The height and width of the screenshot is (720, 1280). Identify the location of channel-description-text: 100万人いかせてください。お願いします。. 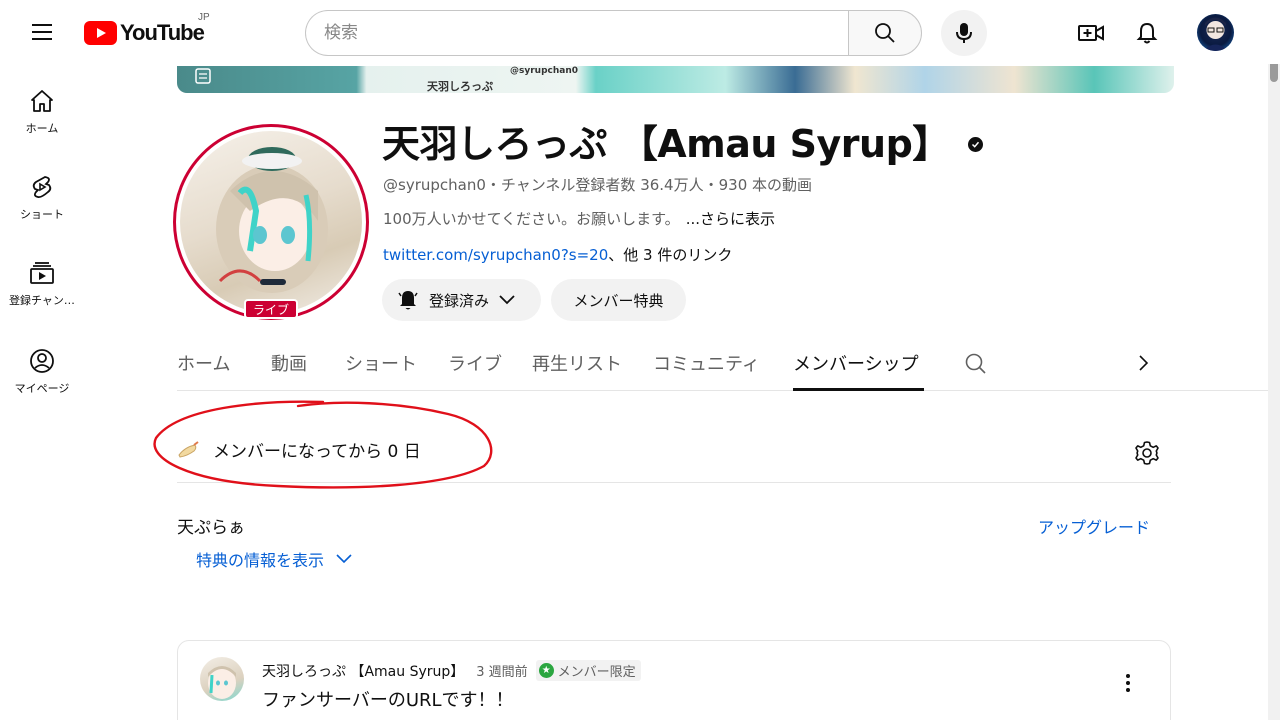
(531, 219).